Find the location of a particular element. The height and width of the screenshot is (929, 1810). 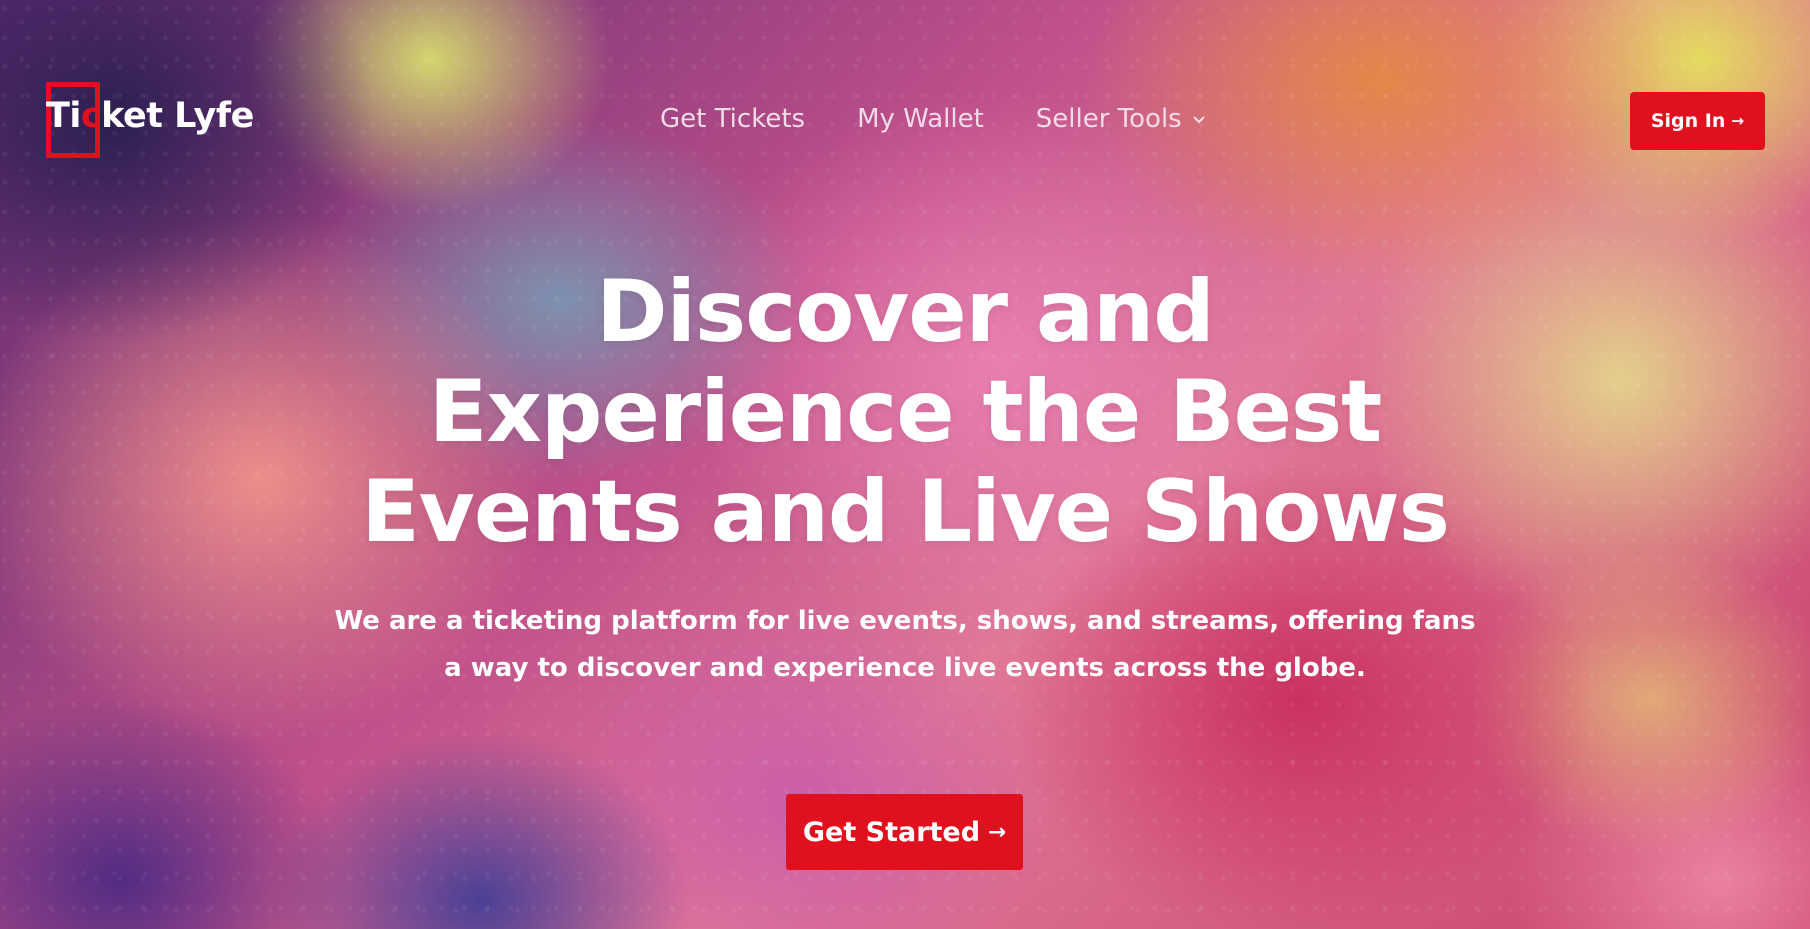

nav-item-label: My Wallet is located at coordinates (920, 119).